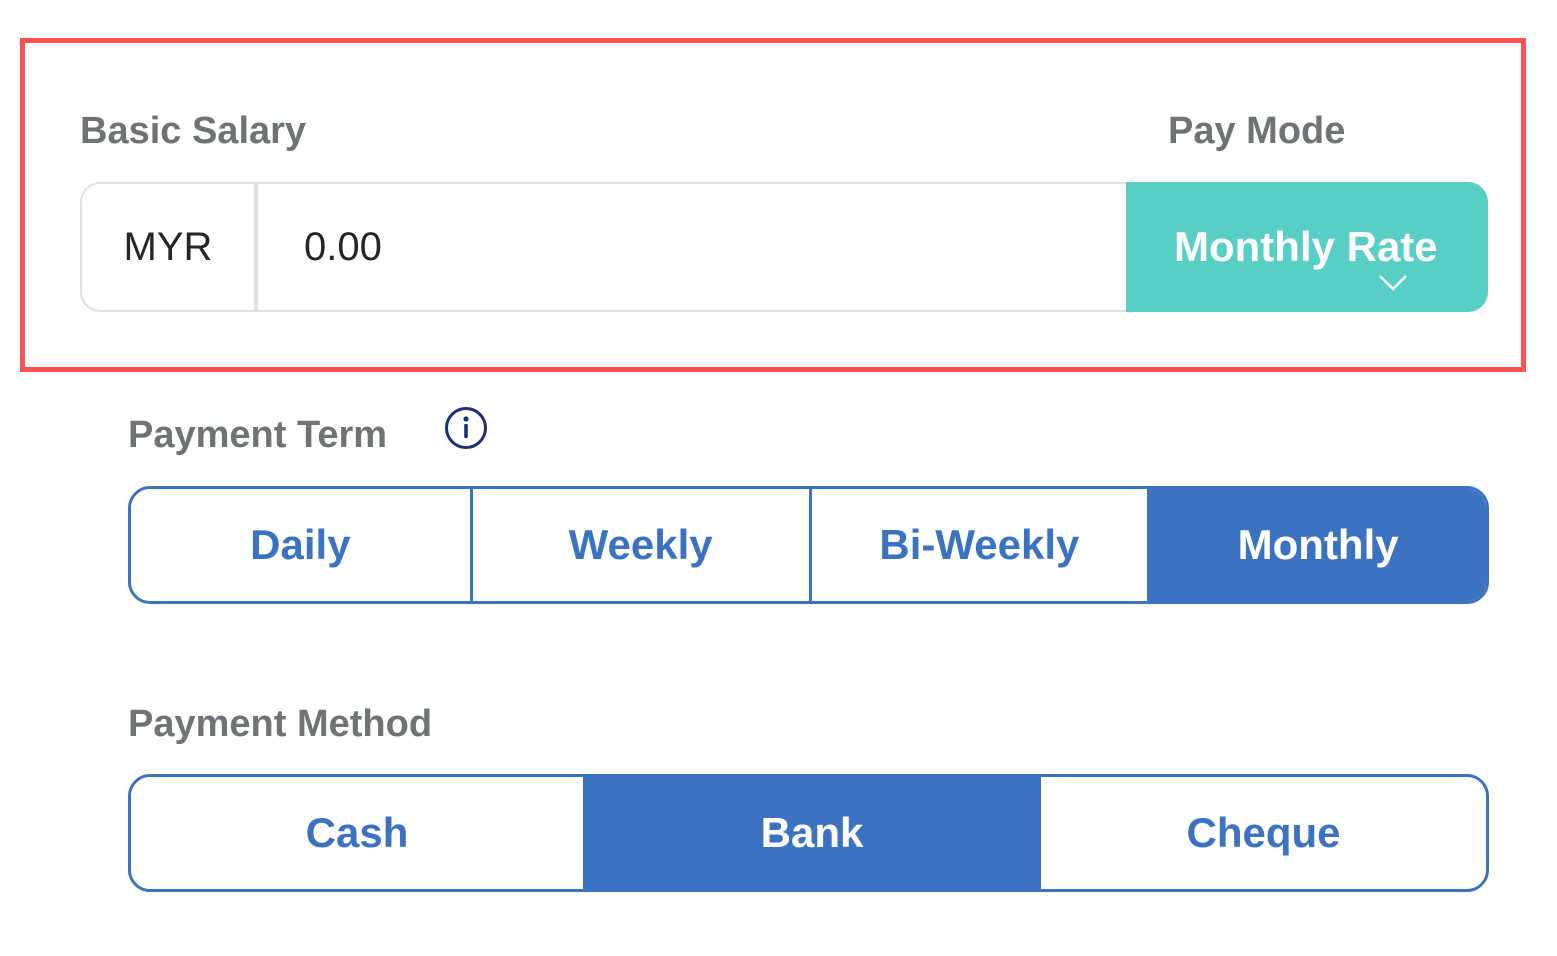 Image resolution: width=1557 pixels, height=956 pixels. Describe the element at coordinates (639, 545) in the screenshot. I see `payment-term-weekly-button: Weekly` at that location.